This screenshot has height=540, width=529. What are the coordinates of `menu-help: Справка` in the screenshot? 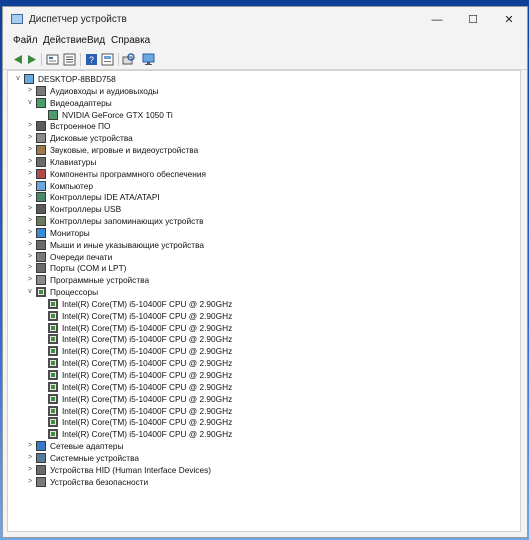 It's located at (130, 40).